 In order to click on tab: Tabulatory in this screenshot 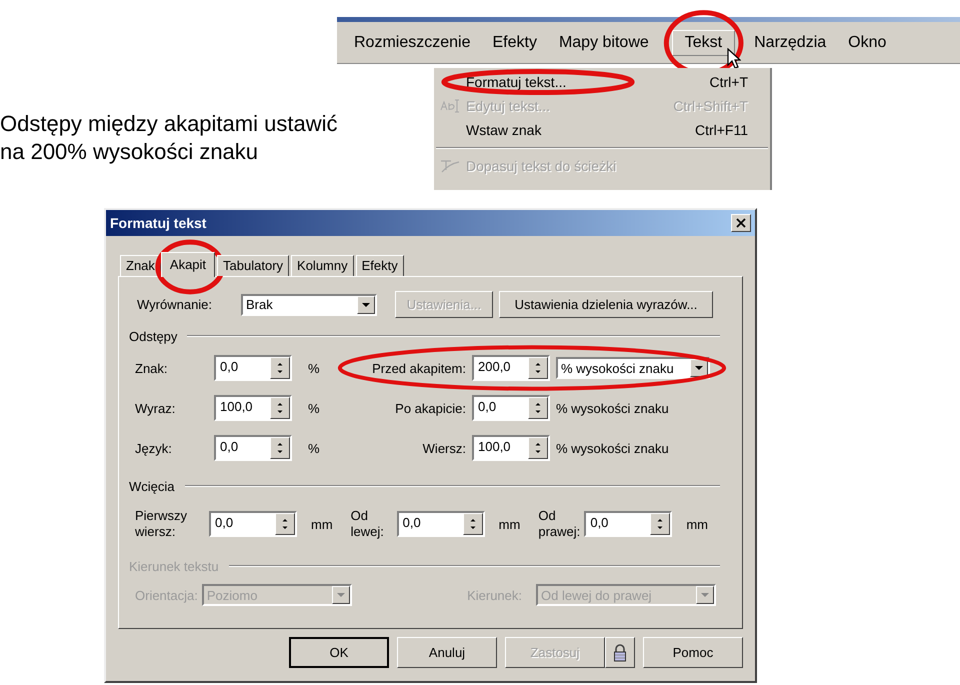, I will do `click(253, 265)`.